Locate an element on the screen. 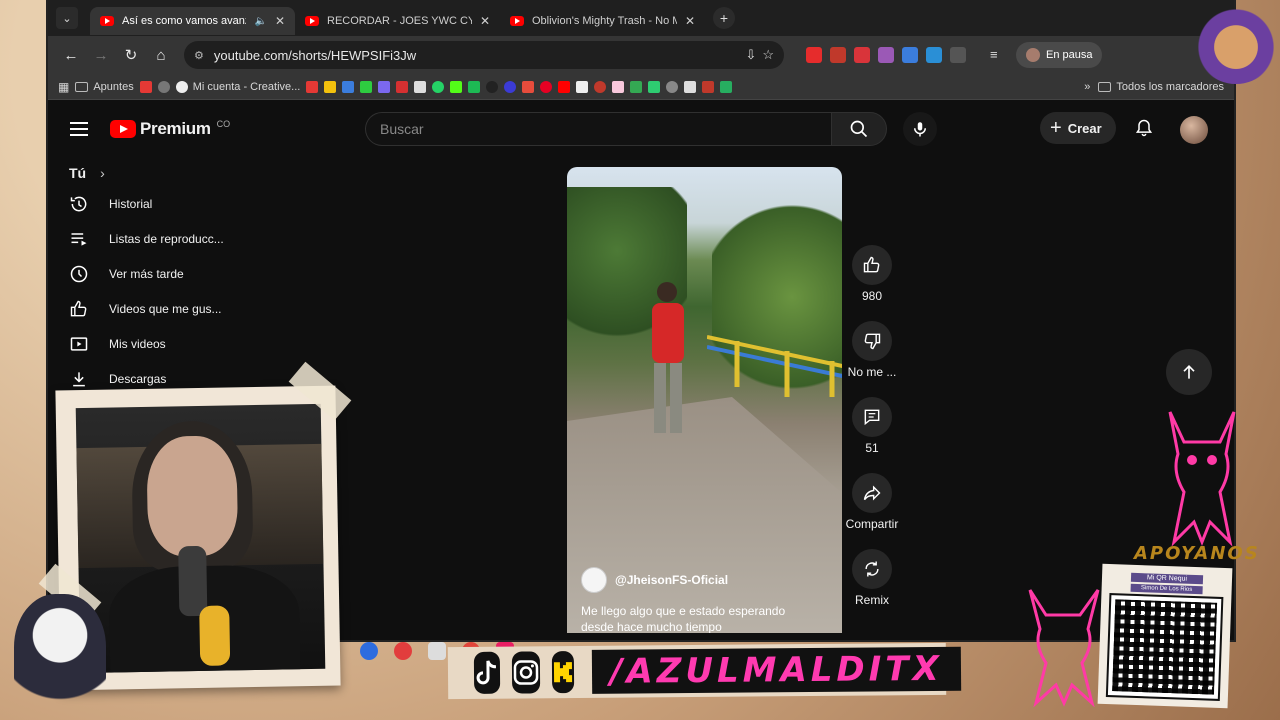 The width and height of the screenshot is (1280, 720). comments-button is located at coordinates (872, 417).